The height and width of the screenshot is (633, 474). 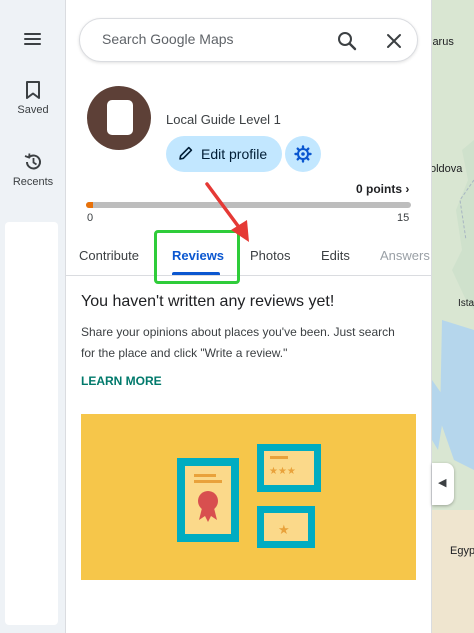 I want to click on recents-label: Recents, so click(x=33, y=182).